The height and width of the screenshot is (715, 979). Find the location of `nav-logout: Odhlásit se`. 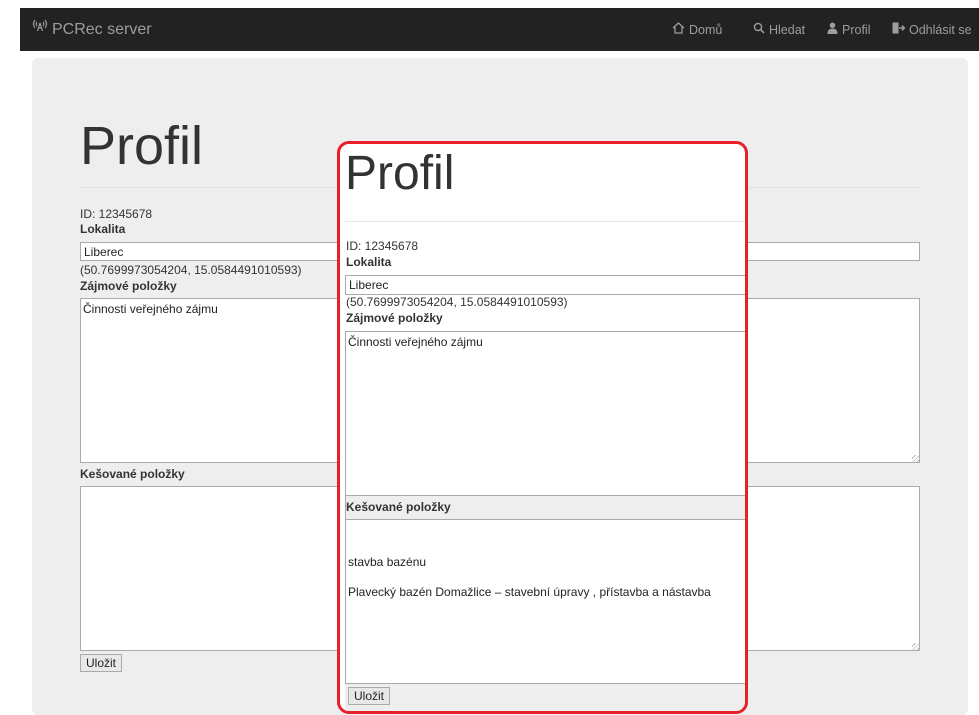

nav-logout: Odhlásit se is located at coordinates (932, 29).